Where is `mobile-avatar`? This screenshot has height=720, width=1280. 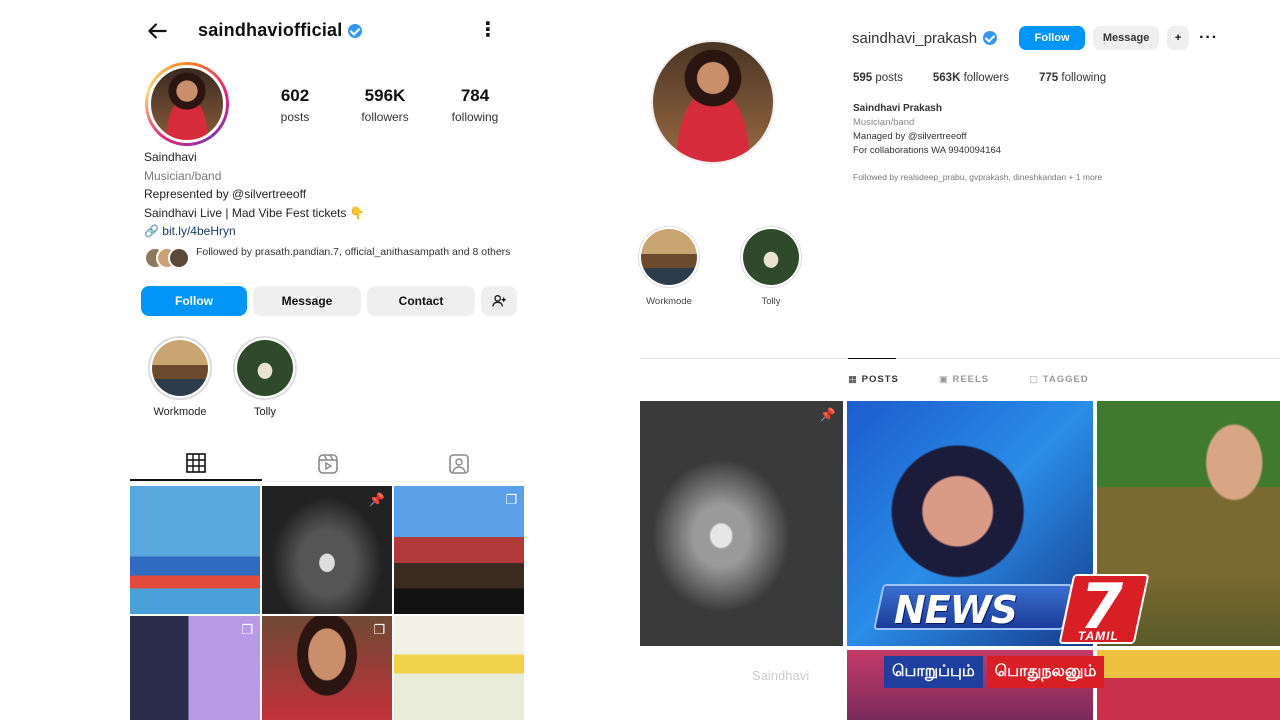
mobile-avatar is located at coordinates (187, 104).